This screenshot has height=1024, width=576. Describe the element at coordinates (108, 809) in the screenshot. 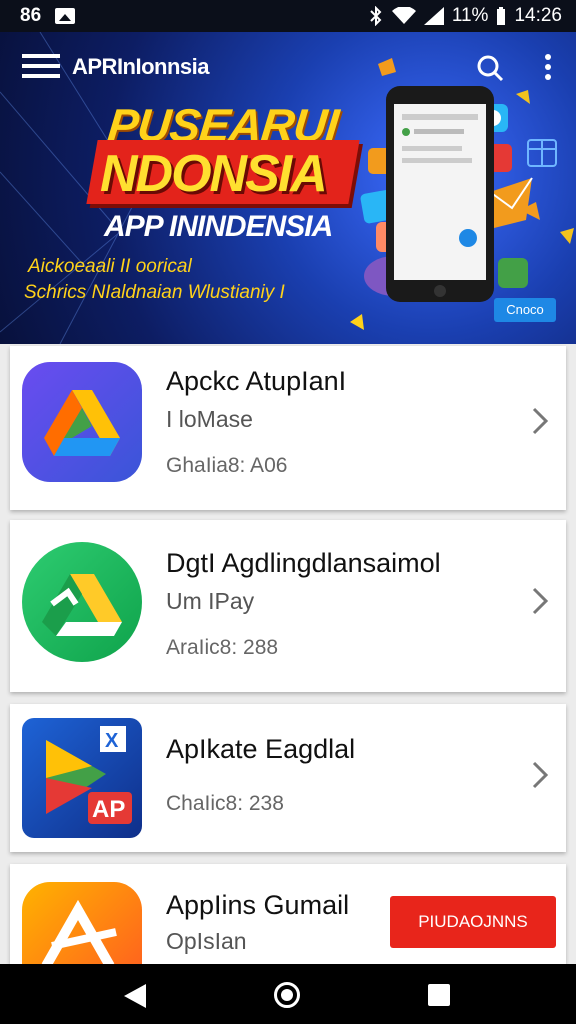

I see `app-badge-text: AP` at that location.